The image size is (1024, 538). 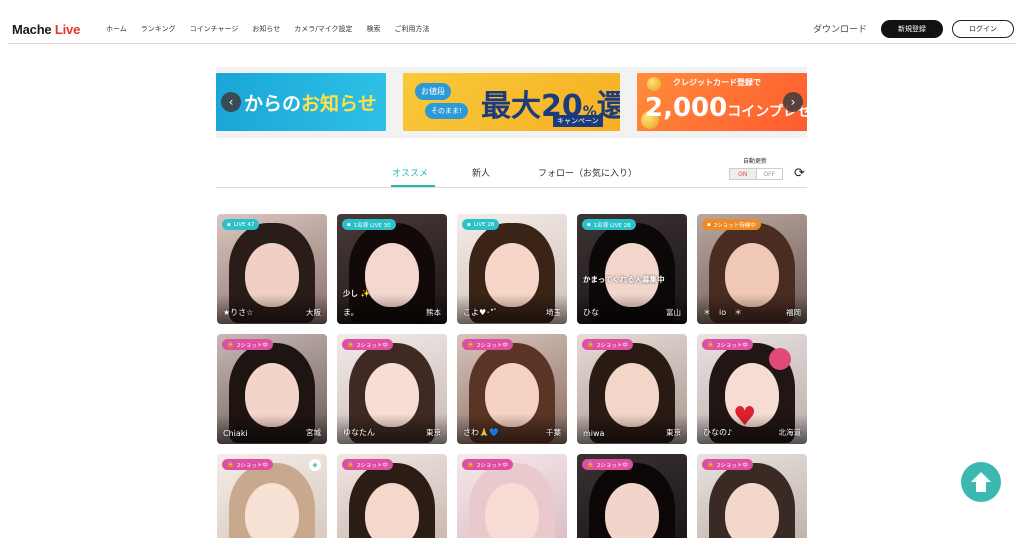 I want to click on toggle-off: OFF, so click(x=768, y=174).